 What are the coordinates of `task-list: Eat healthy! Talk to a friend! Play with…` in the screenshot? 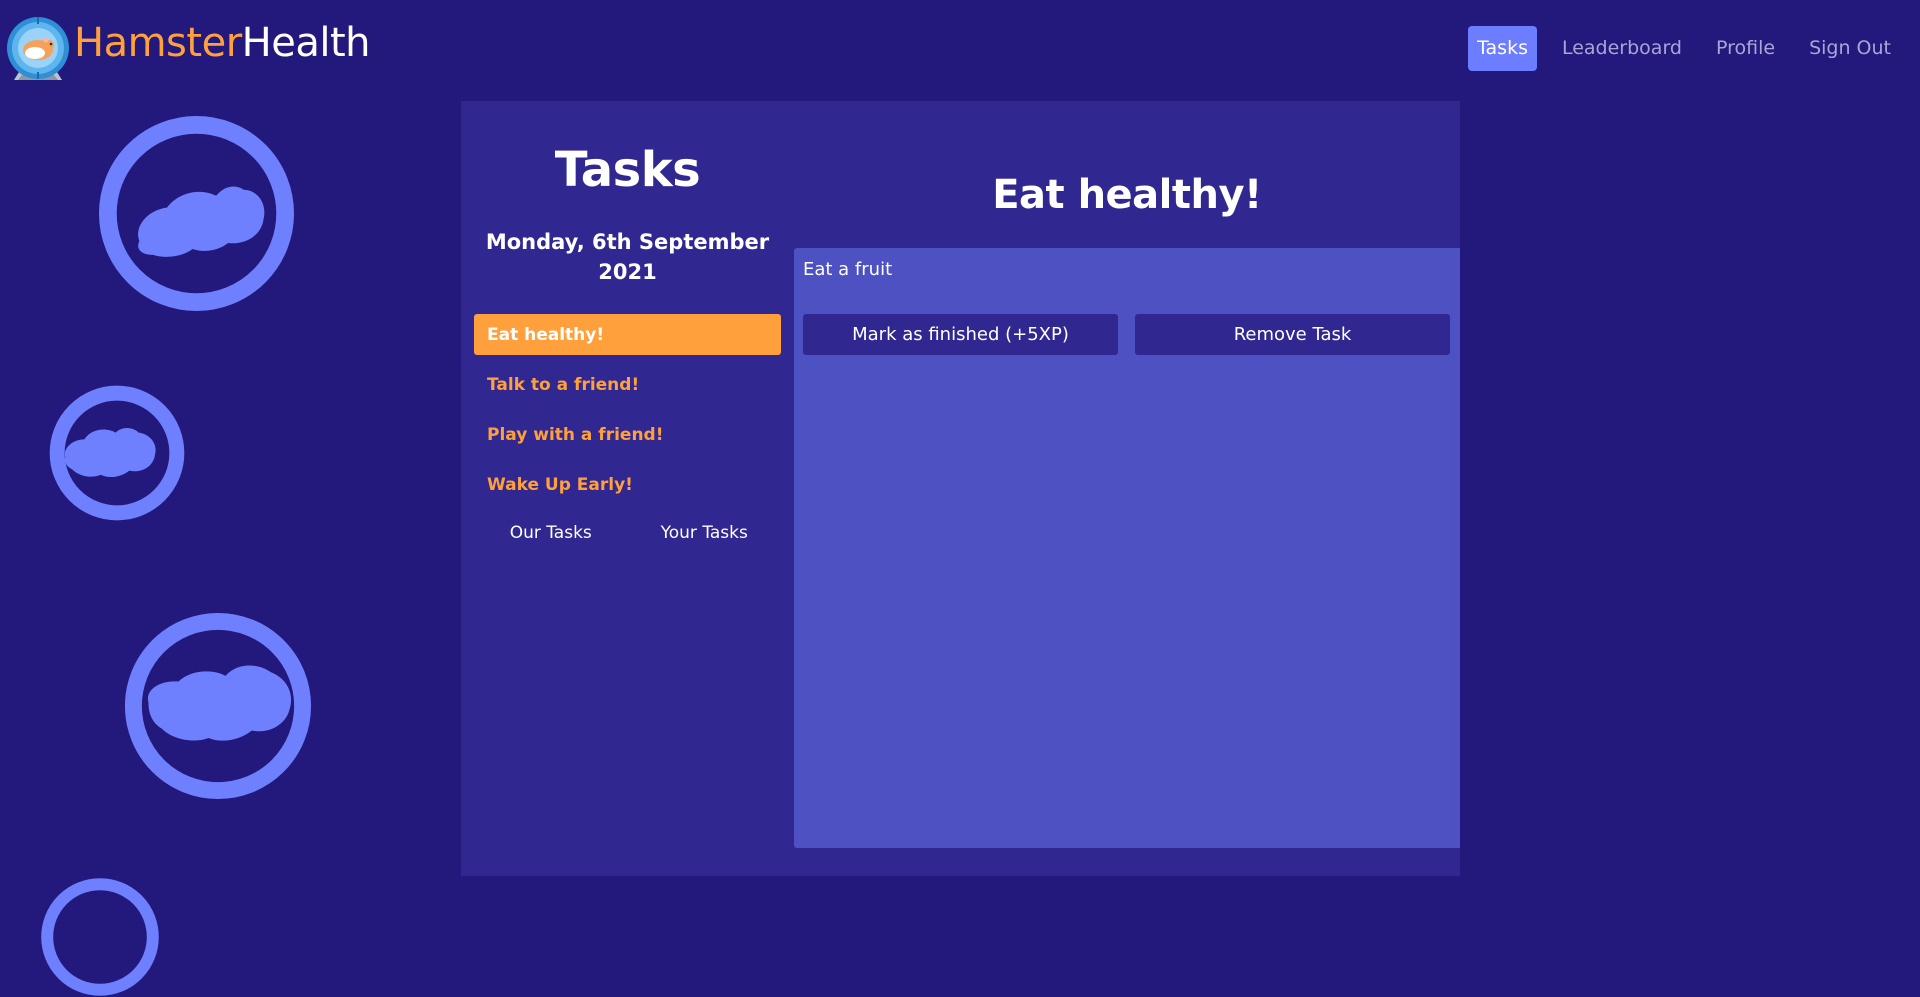 It's located at (627, 414).